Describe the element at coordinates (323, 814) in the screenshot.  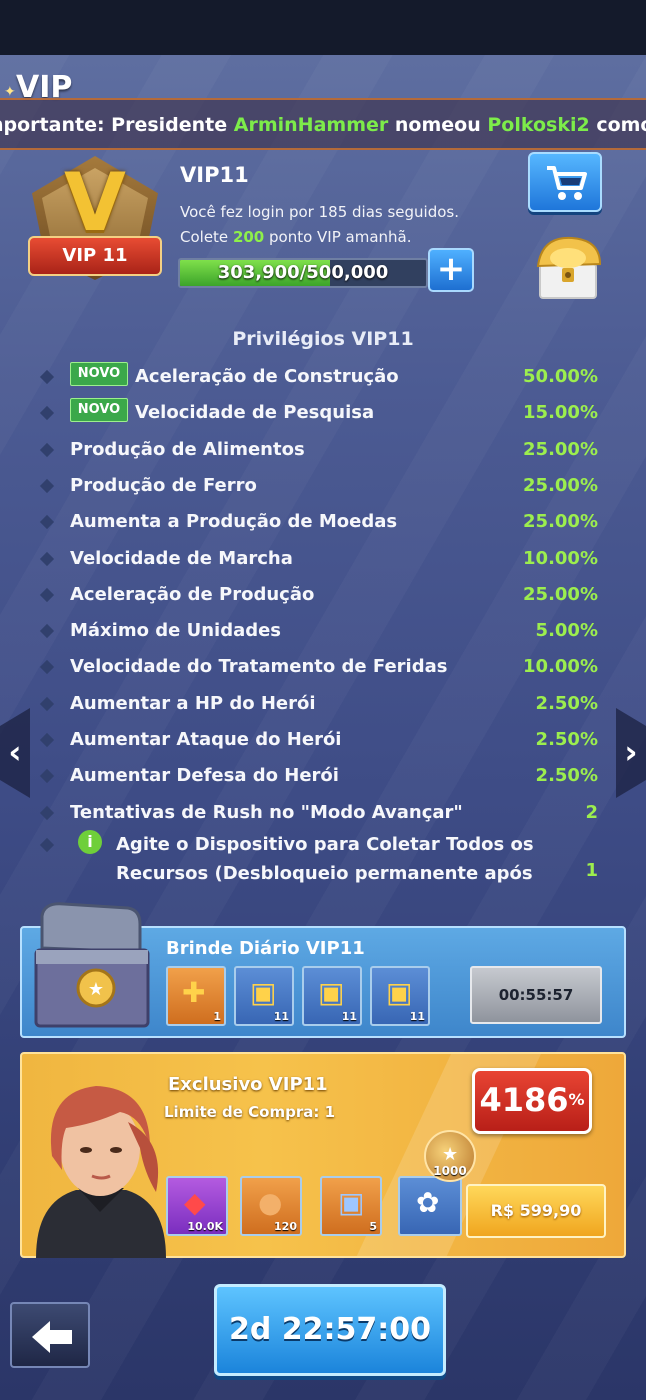
I see `privilege-row: Tentativas de Rush no "Modo Avançar" 2` at that location.